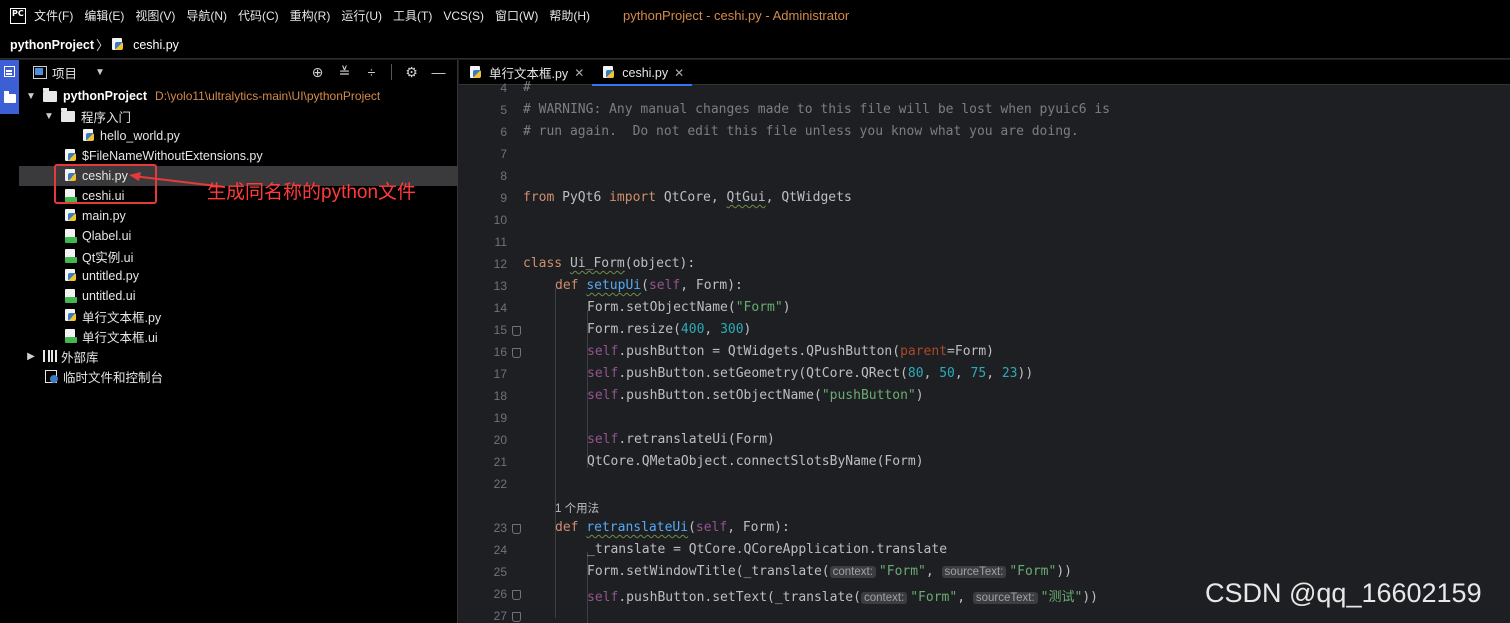 This screenshot has width=1510, height=623. Describe the element at coordinates (500, 484) in the screenshot. I see `line-number: 22` at that location.